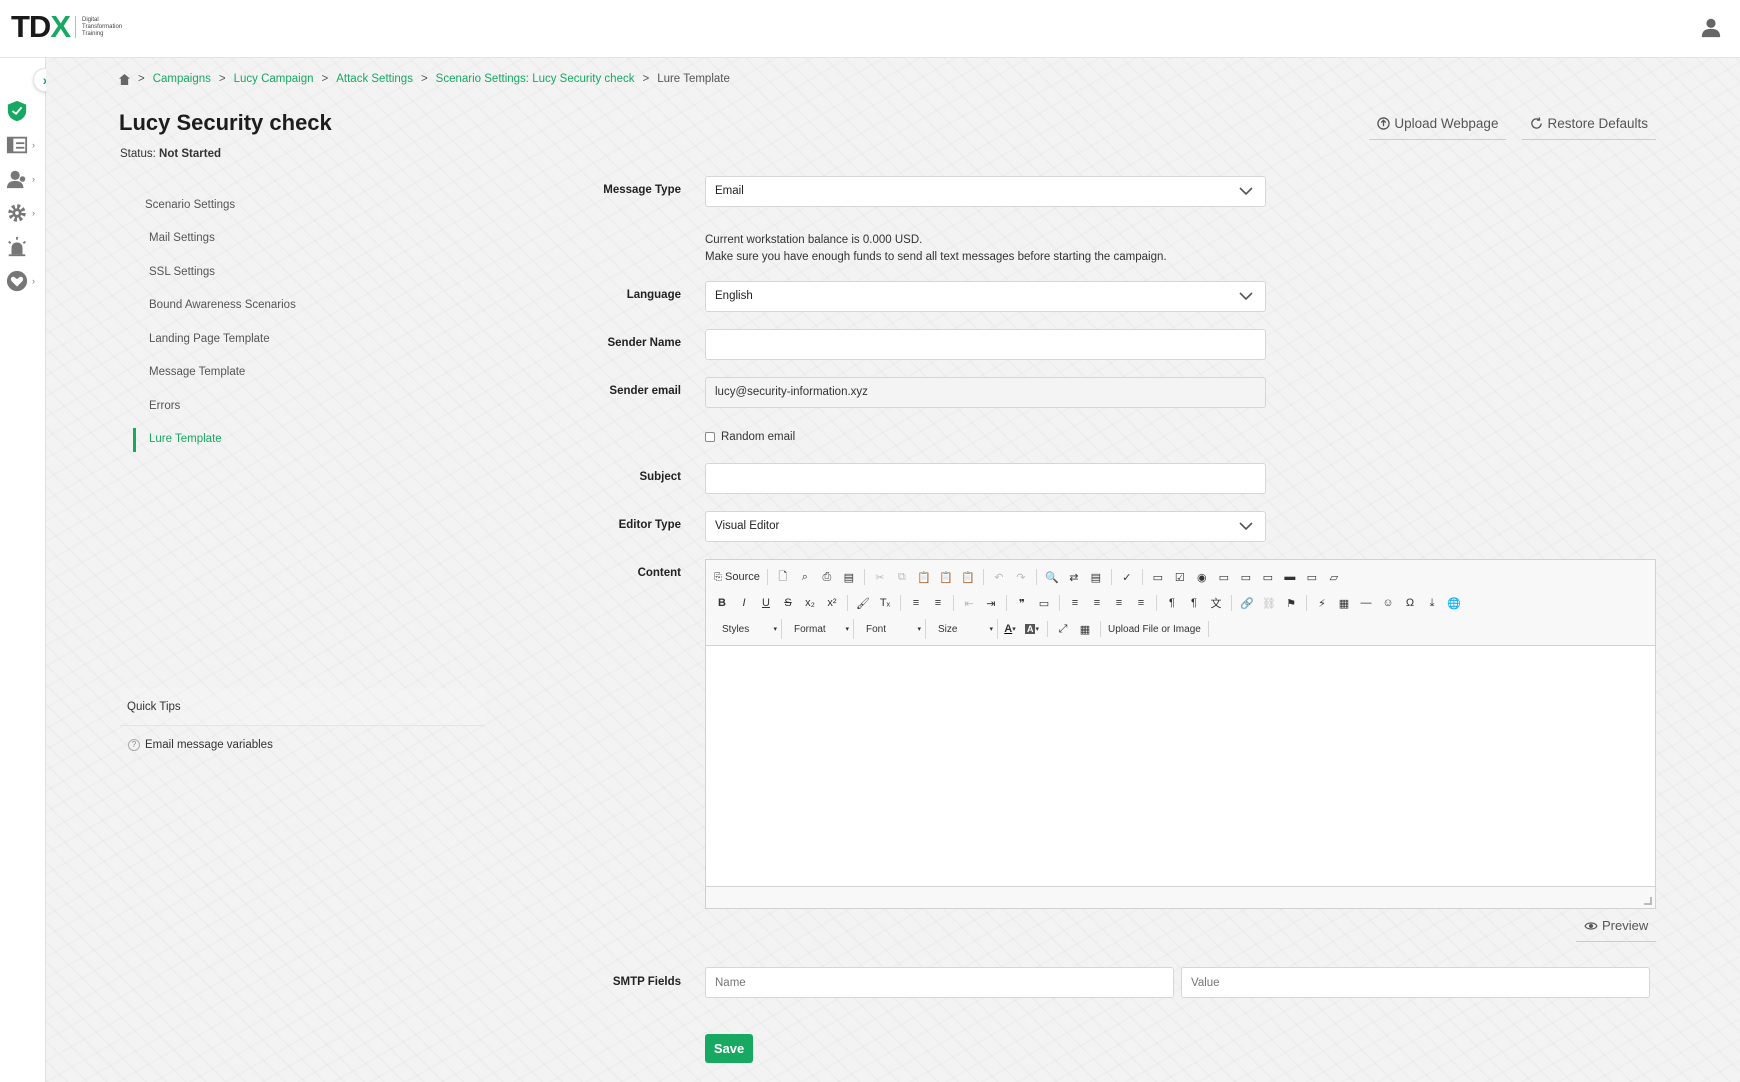  Describe the element at coordinates (832, 603) in the screenshot. I see `superscript-button: x²` at that location.